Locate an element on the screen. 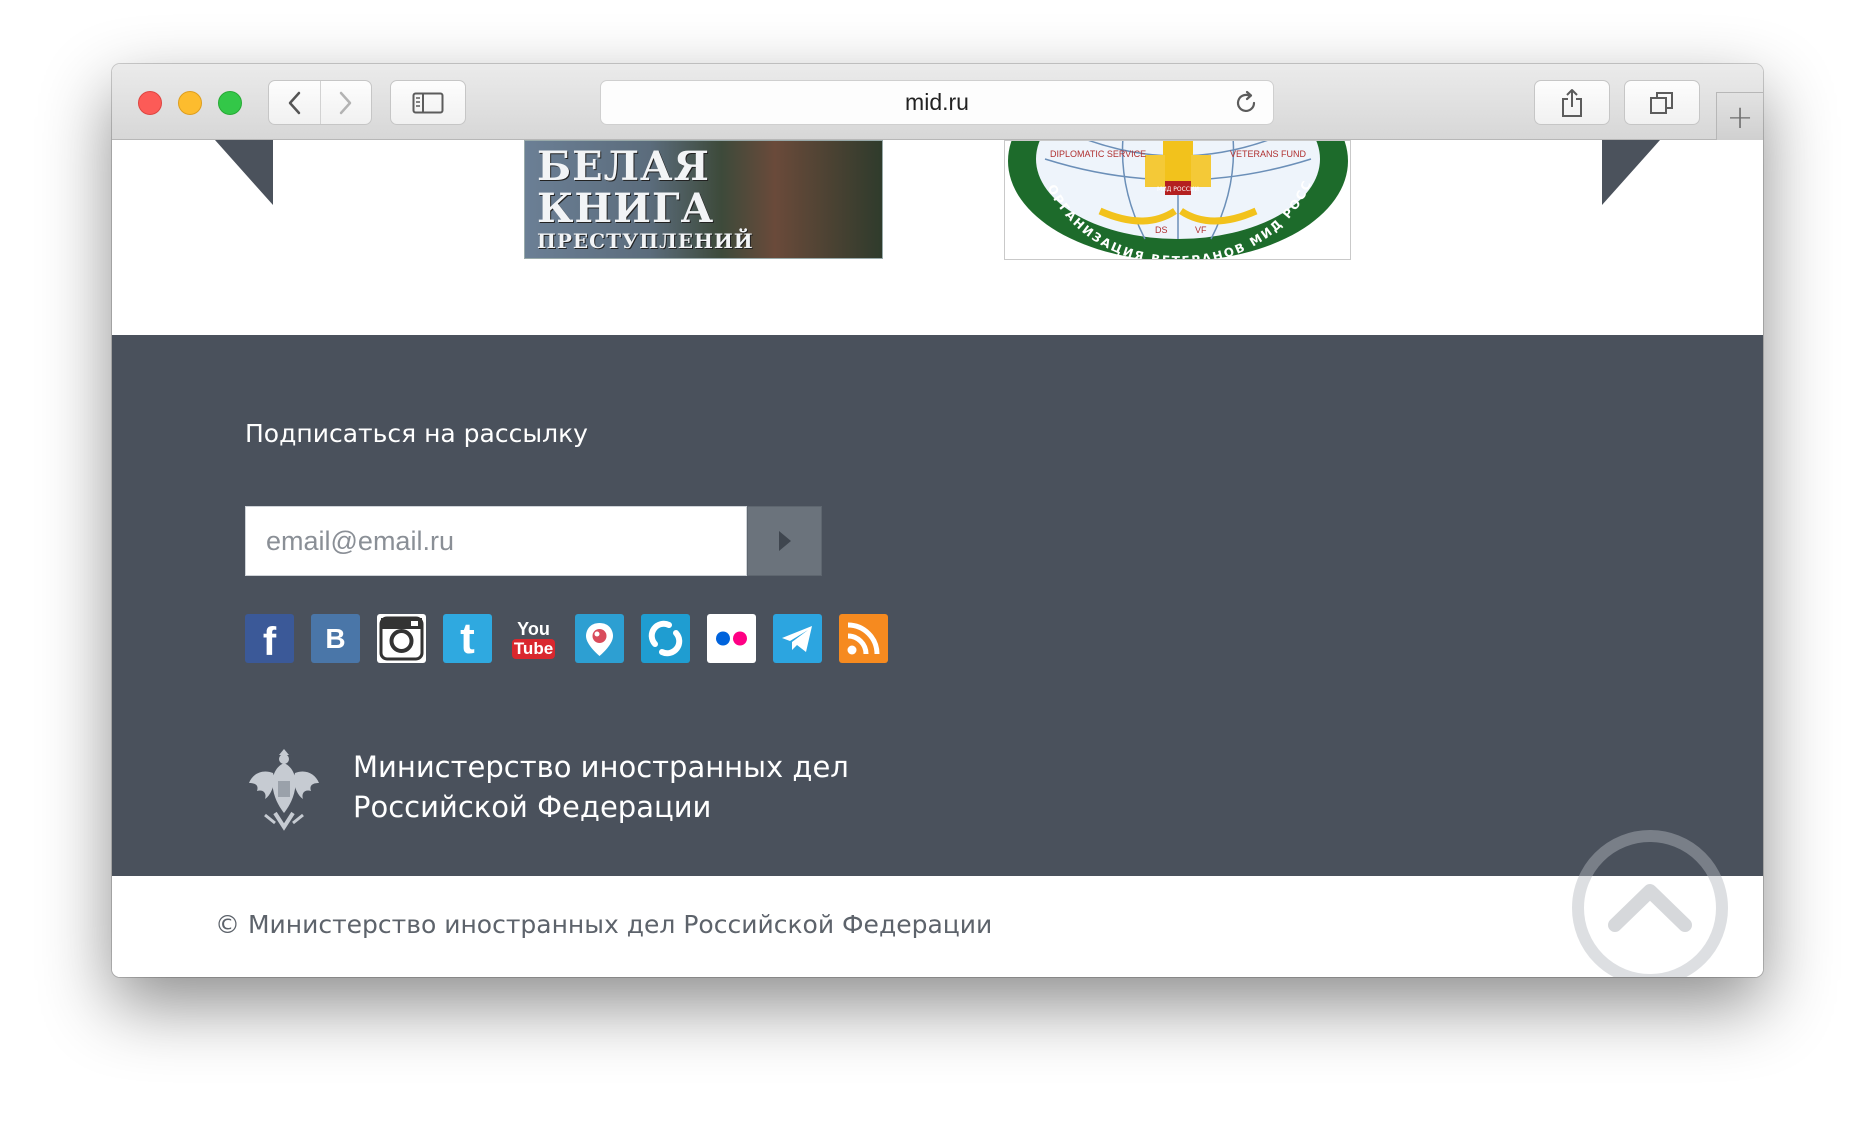 The height and width of the screenshot is (1134, 1870). telegram-link is located at coordinates (797, 638).